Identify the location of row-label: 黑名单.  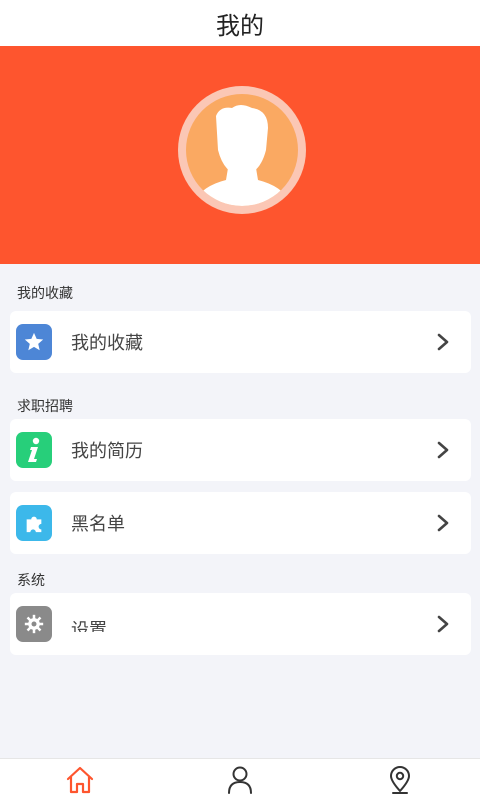
(98, 524).